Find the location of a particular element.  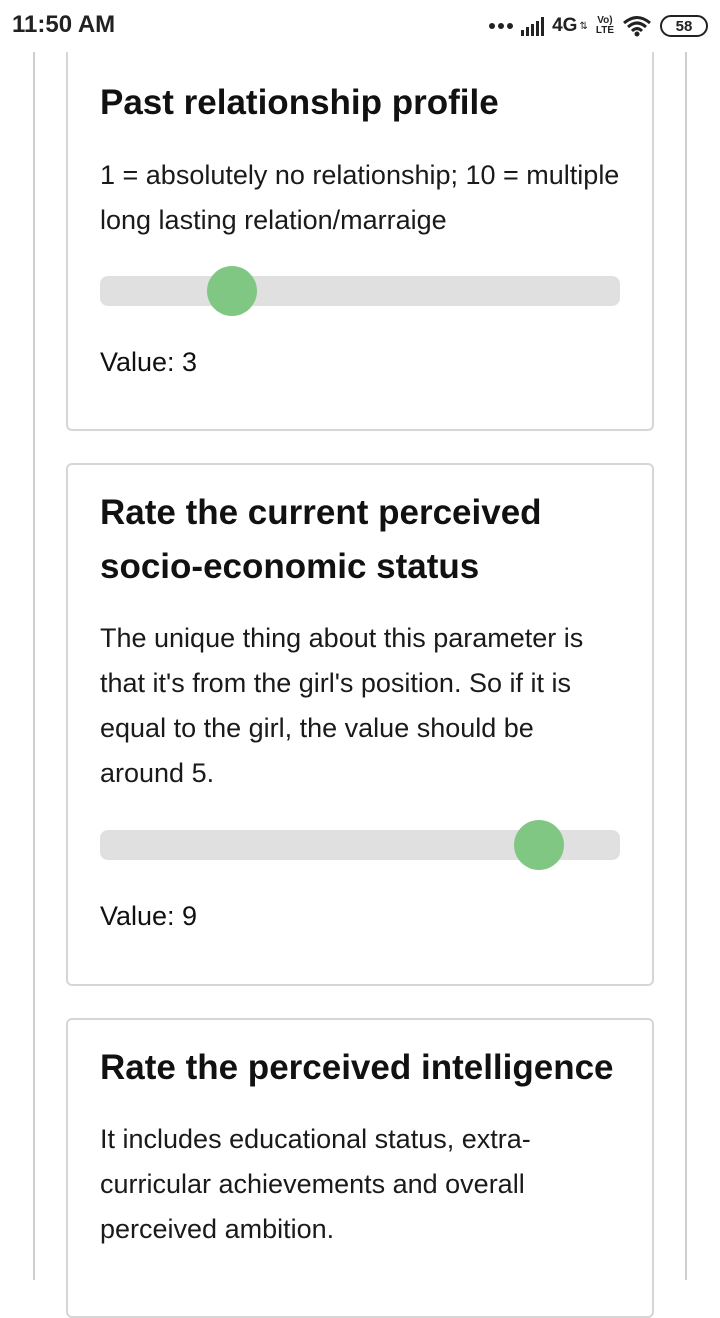

data-arrows-icon: ⇅ is located at coordinates (583, 26).